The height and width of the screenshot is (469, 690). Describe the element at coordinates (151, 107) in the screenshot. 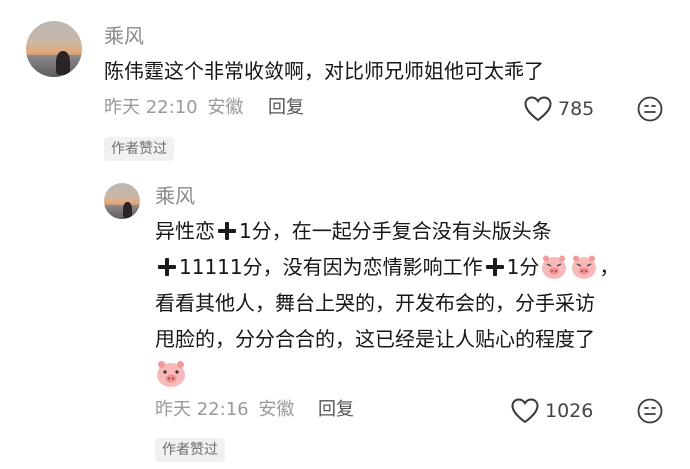

I see `comment-time: 昨天 22:10` at that location.